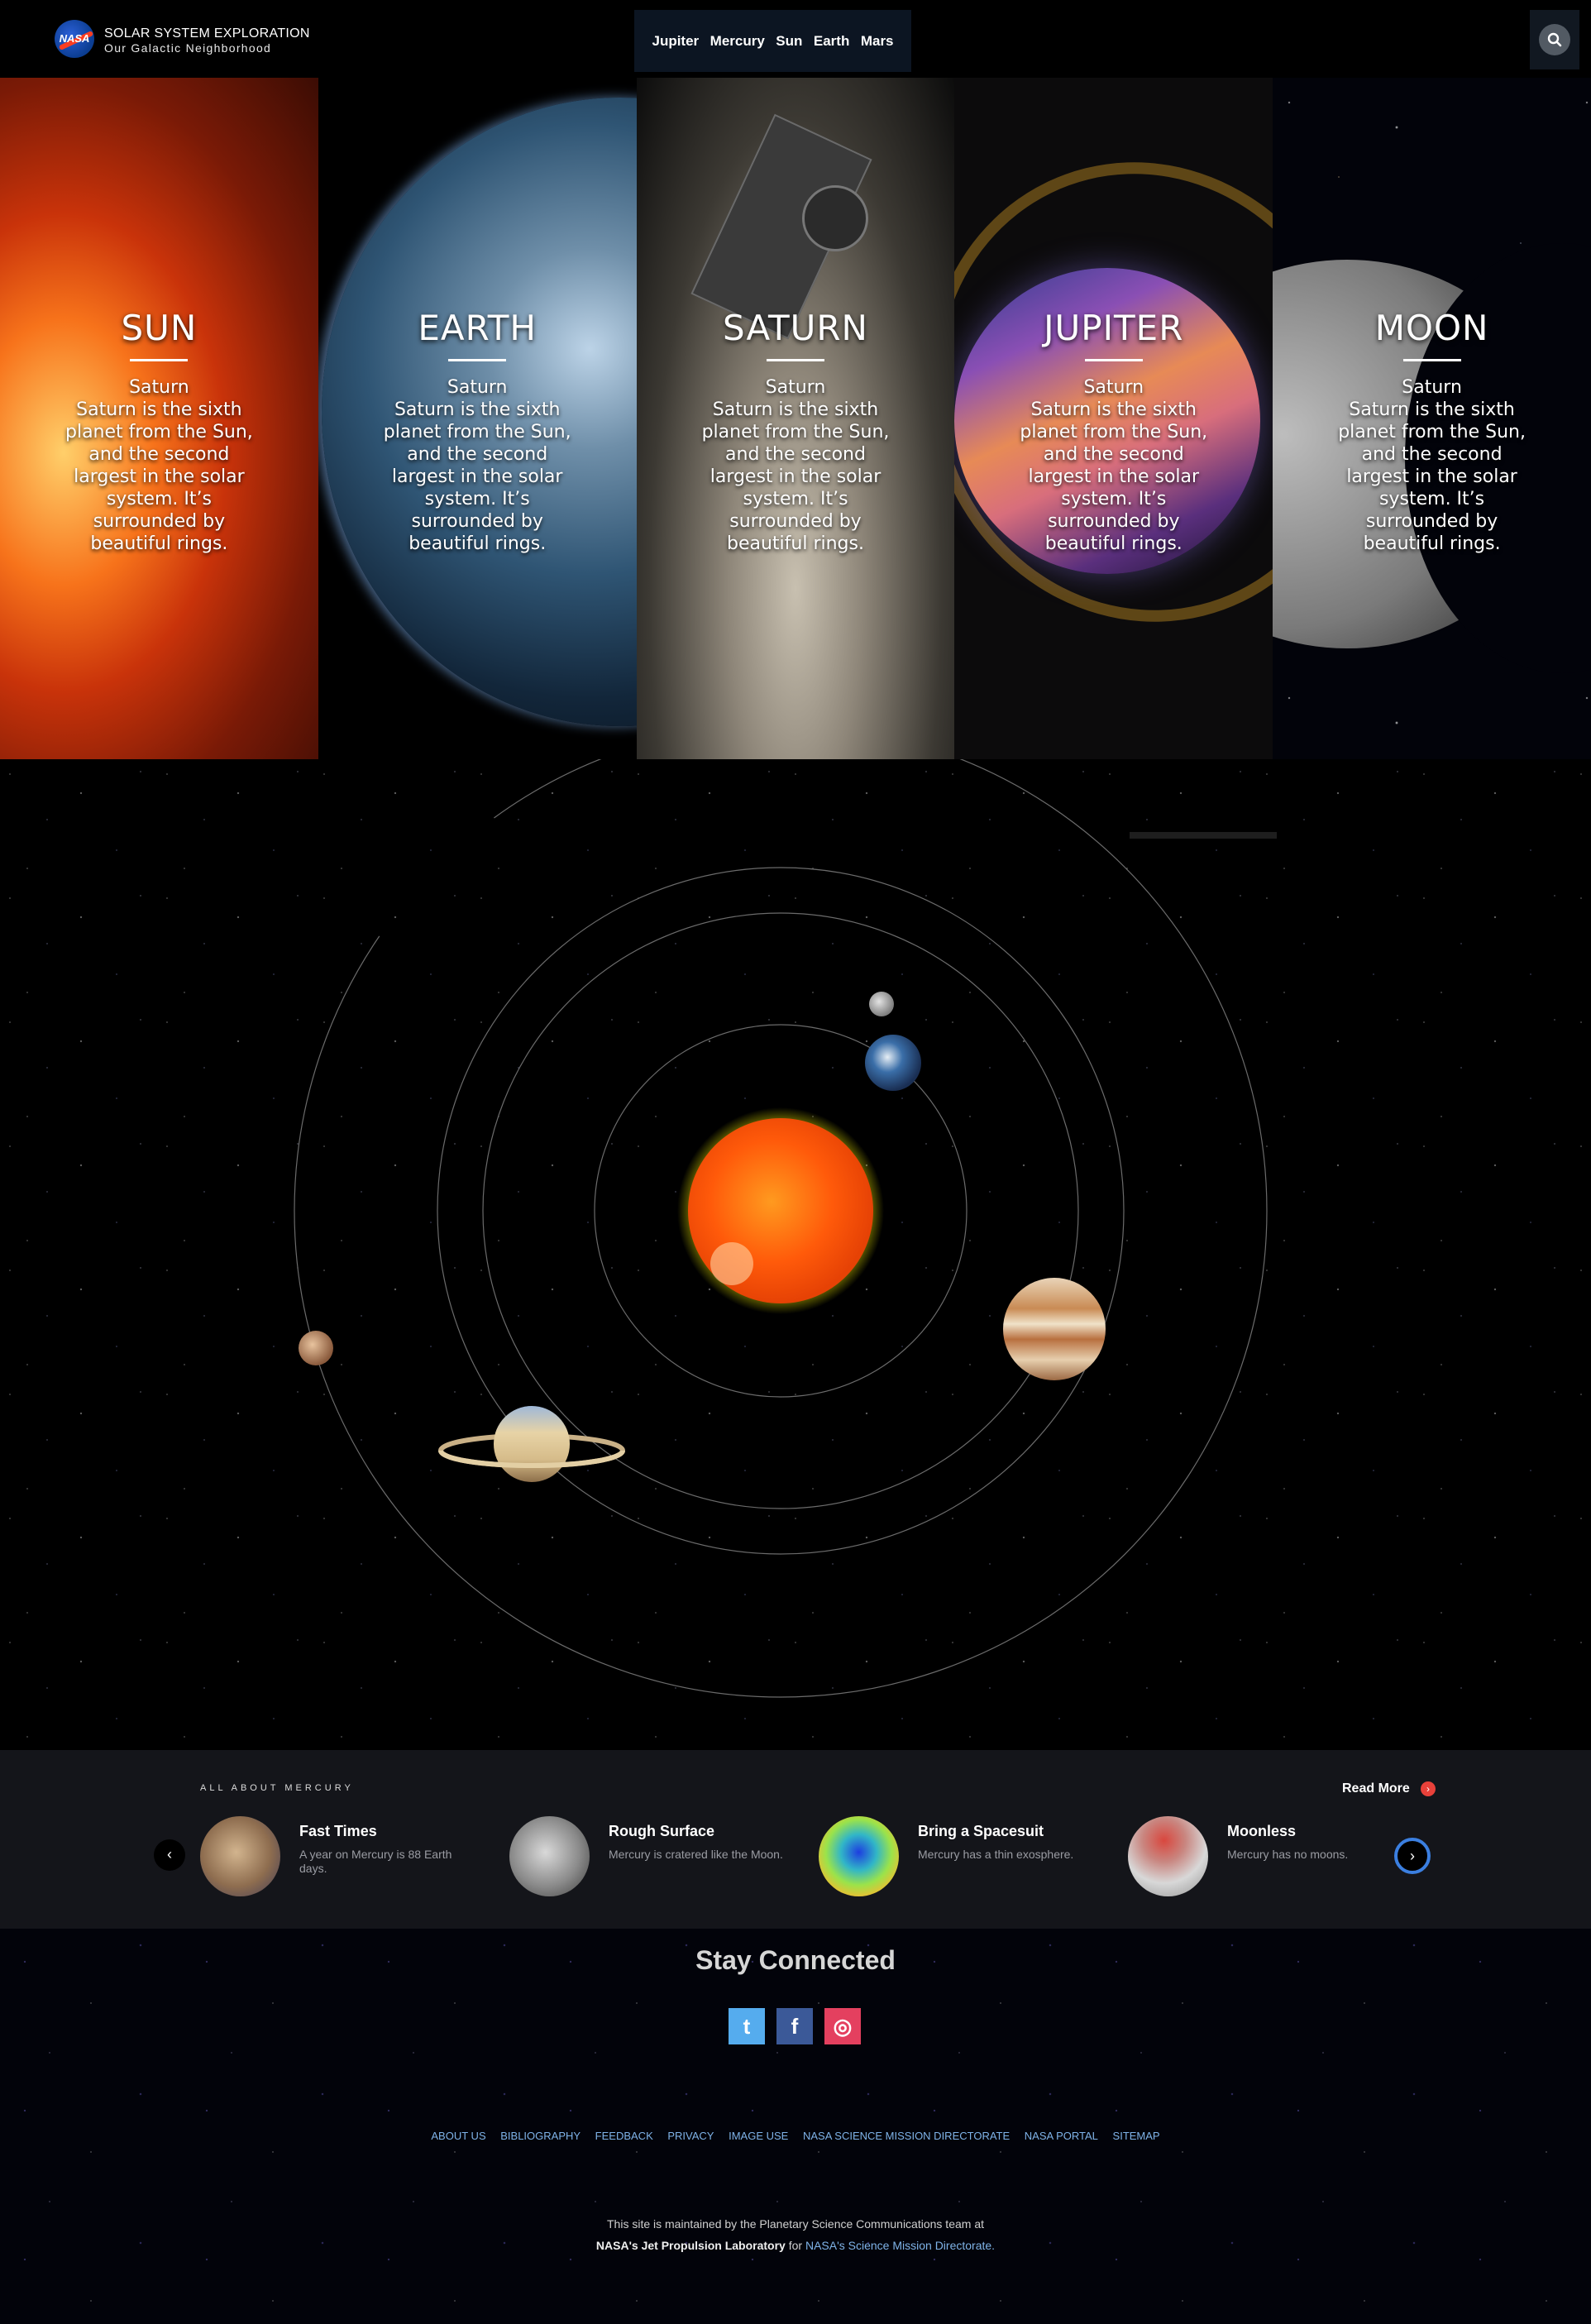 The image size is (1591, 2324). I want to click on footer-link-sitemap: SITEMAP, so click(1136, 2136).